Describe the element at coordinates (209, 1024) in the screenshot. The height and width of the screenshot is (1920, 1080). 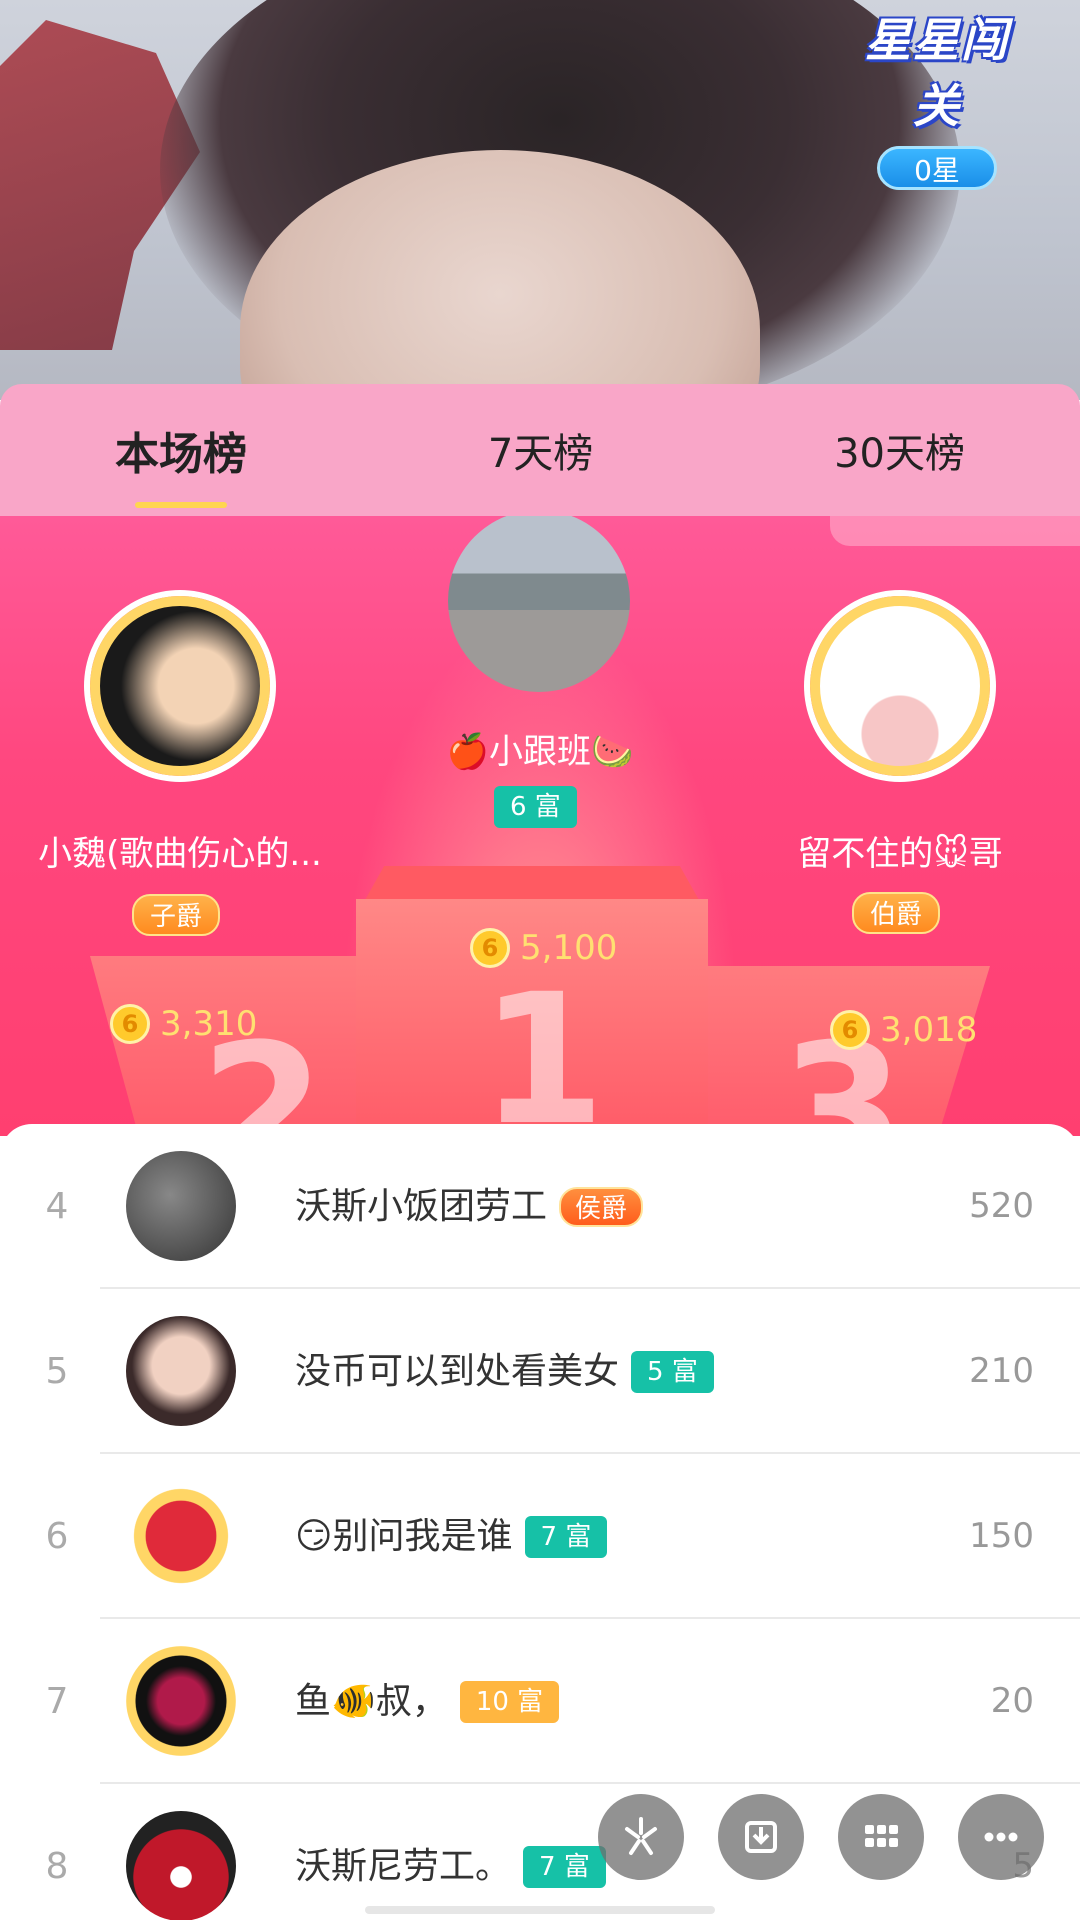
I see `coins-second-value: 3,310` at that location.